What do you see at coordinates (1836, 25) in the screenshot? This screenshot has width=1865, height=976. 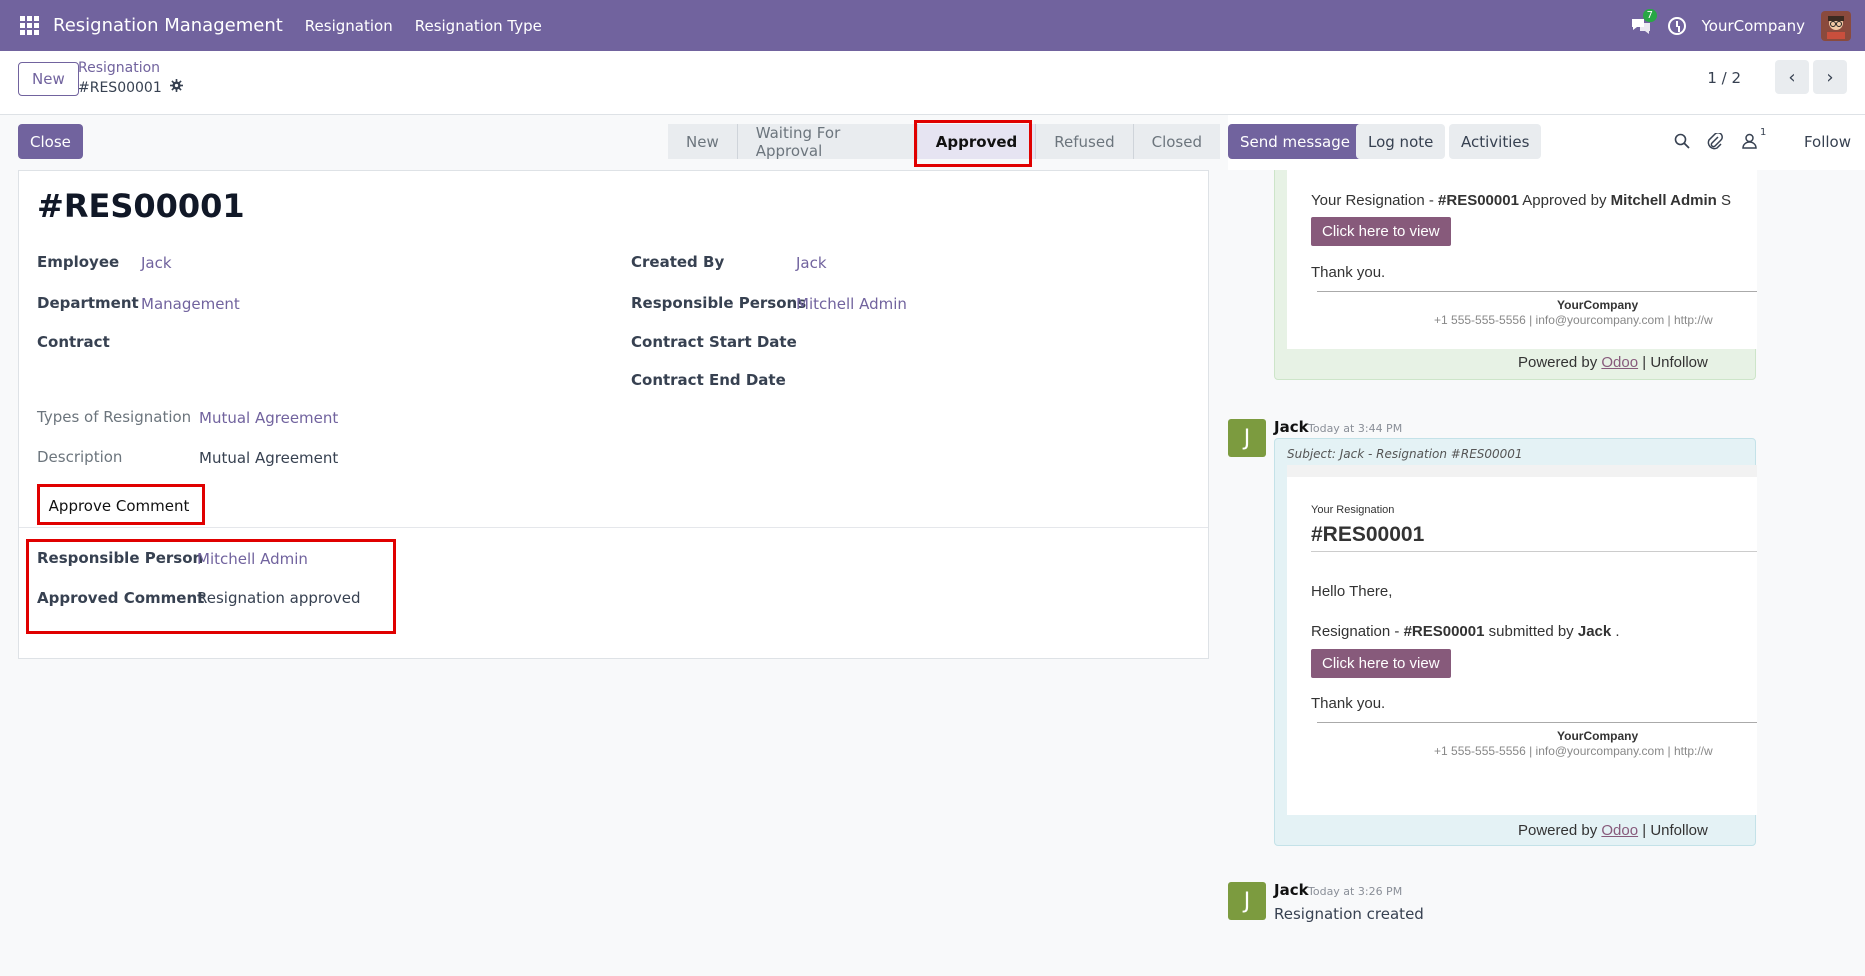 I see `user-avatar` at bounding box center [1836, 25].